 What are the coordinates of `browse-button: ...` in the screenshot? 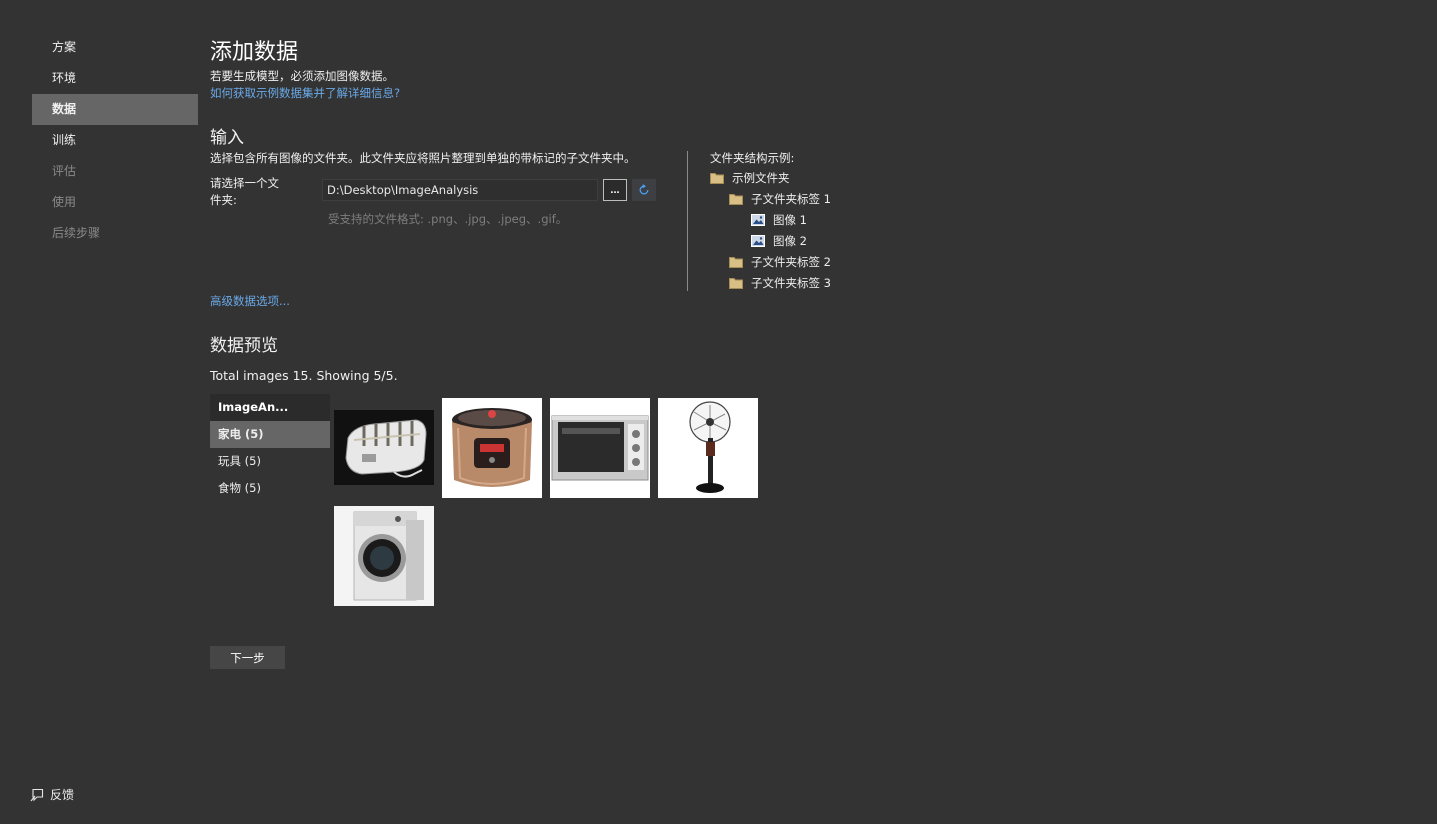 It's located at (615, 190).